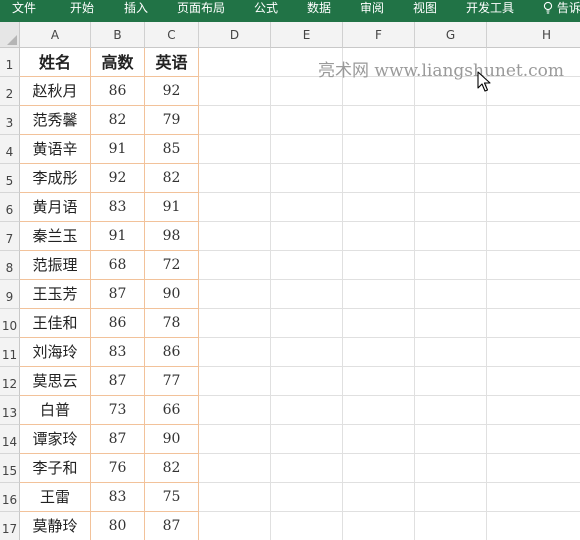 The height and width of the screenshot is (540, 580). What do you see at coordinates (55, 62) in the screenshot?
I see `header-cell-a: 姓名` at bounding box center [55, 62].